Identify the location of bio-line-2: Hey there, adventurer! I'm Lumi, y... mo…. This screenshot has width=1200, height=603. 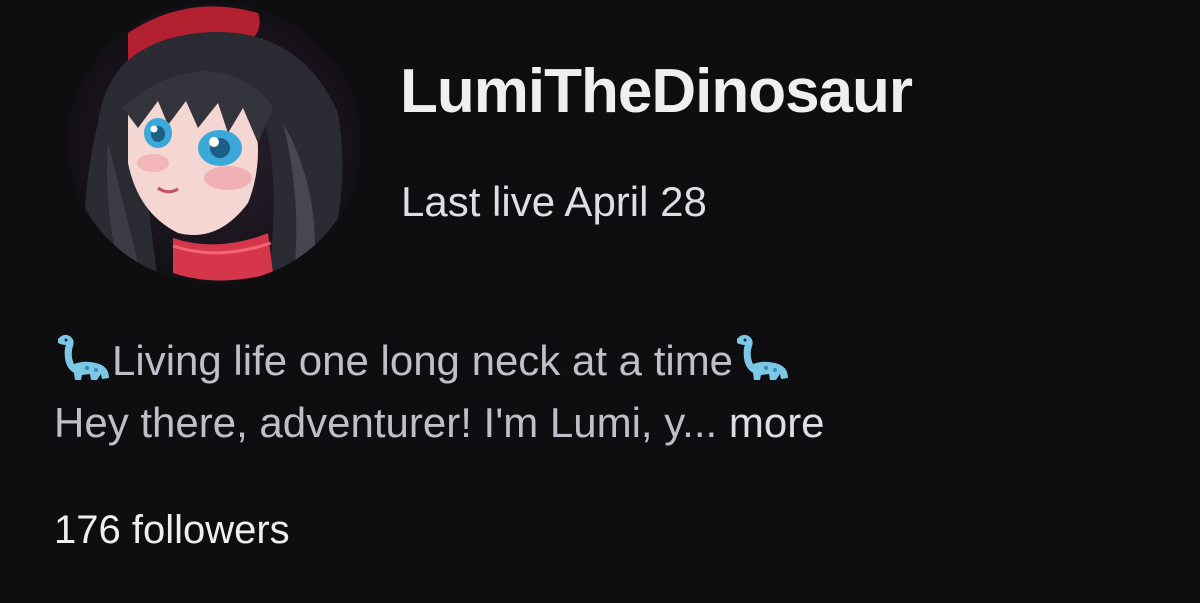
(614, 423).